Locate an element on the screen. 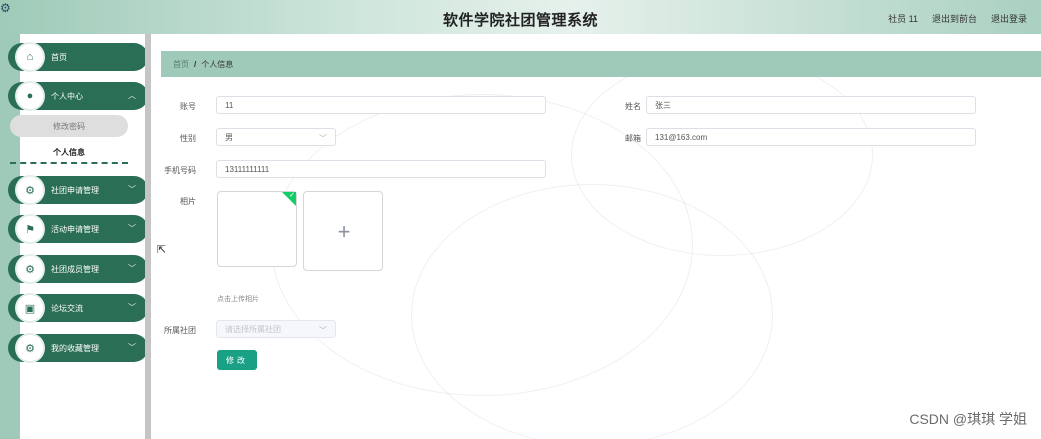 The height and width of the screenshot is (439, 1041). upload-hint: 点击上传相片 is located at coordinates (238, 299).